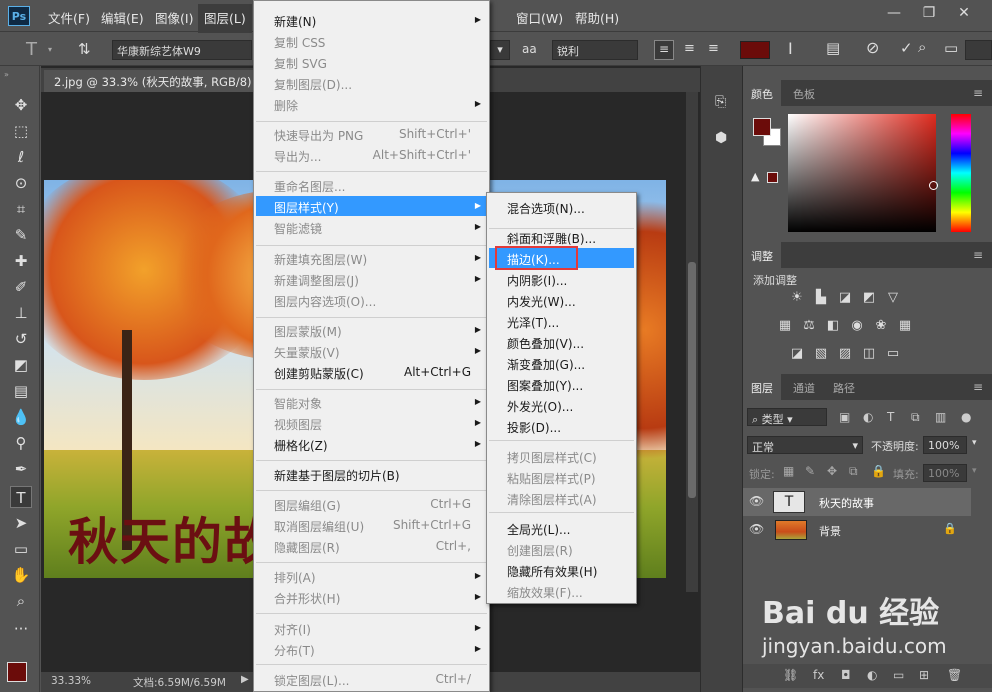 The height and width of the screenshot is (692, 992). What do you see at coordinates (818, 675) in the screenshot?
I see `layer-style-fx-icon: fx` at bounding box center [818, 675].